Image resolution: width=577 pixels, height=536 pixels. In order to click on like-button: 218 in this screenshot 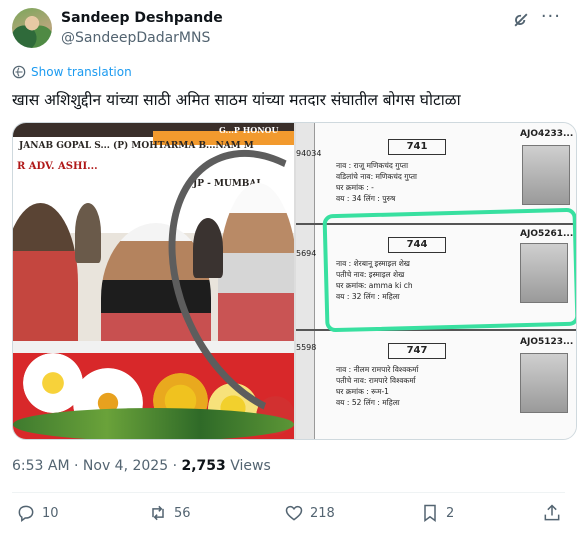, I will do `click(309, 513)`.